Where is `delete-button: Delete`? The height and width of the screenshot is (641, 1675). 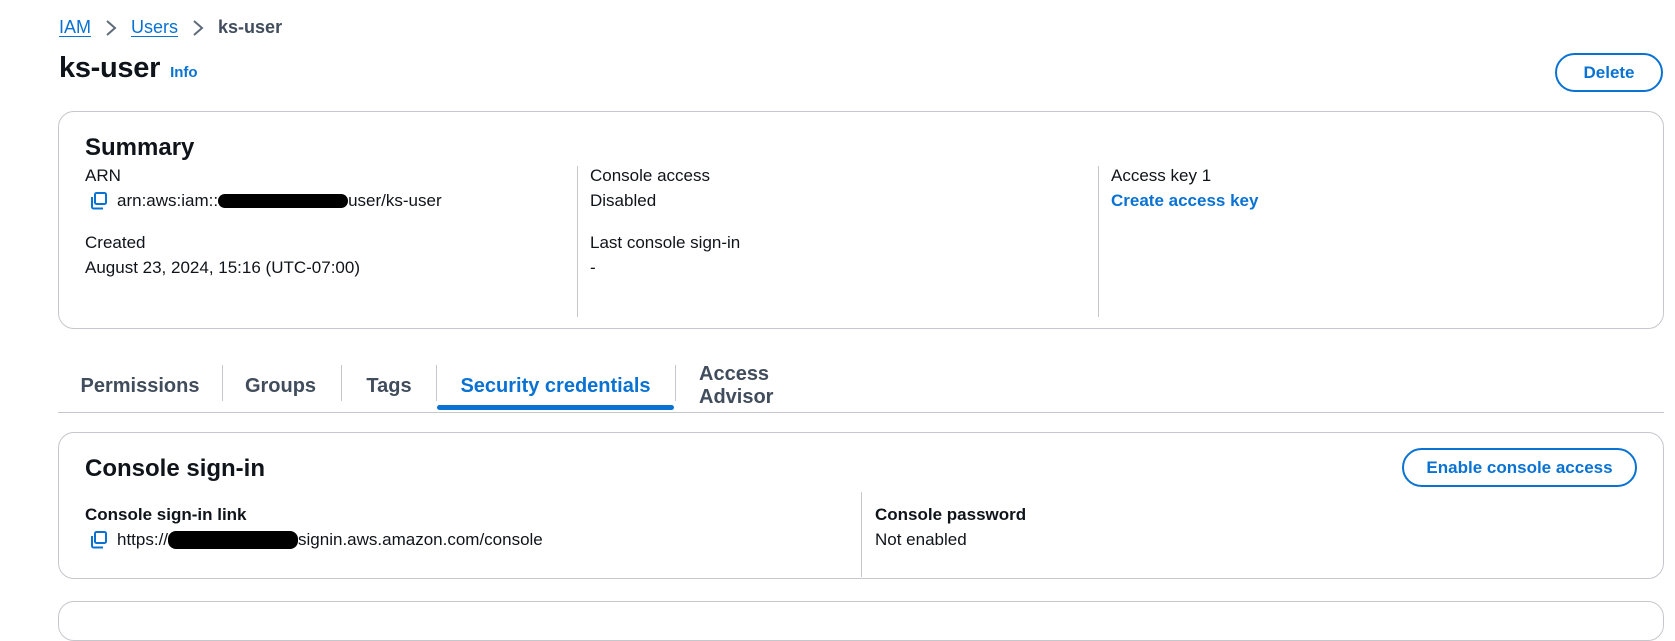 delete-button: Delete is located at coordinates (1609, 72).